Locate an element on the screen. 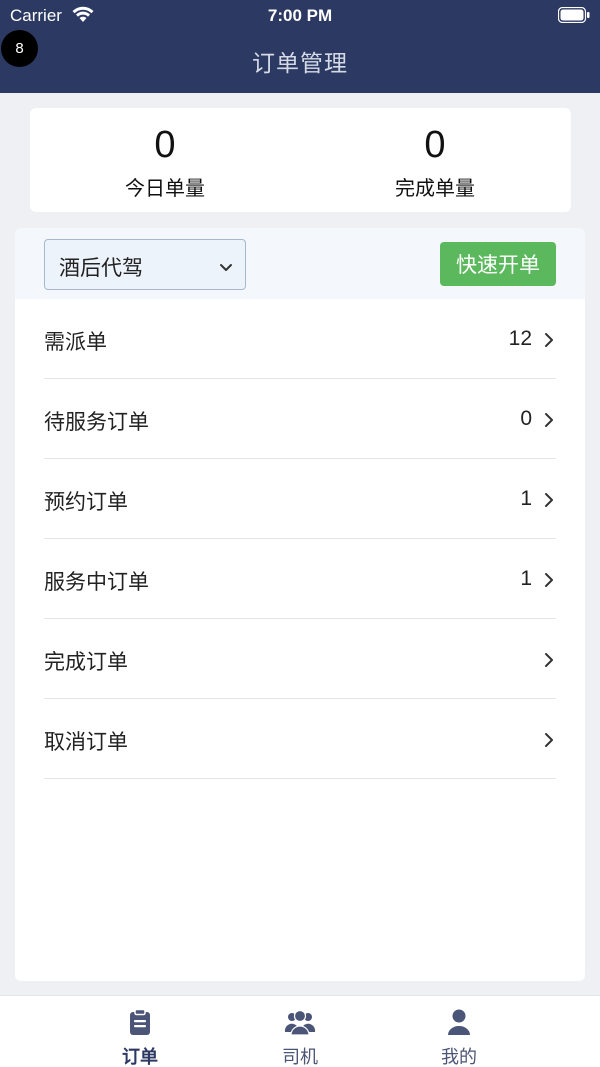  order-row-pending-dispatch: 需派单 12 is located at coordinates (300, 339).